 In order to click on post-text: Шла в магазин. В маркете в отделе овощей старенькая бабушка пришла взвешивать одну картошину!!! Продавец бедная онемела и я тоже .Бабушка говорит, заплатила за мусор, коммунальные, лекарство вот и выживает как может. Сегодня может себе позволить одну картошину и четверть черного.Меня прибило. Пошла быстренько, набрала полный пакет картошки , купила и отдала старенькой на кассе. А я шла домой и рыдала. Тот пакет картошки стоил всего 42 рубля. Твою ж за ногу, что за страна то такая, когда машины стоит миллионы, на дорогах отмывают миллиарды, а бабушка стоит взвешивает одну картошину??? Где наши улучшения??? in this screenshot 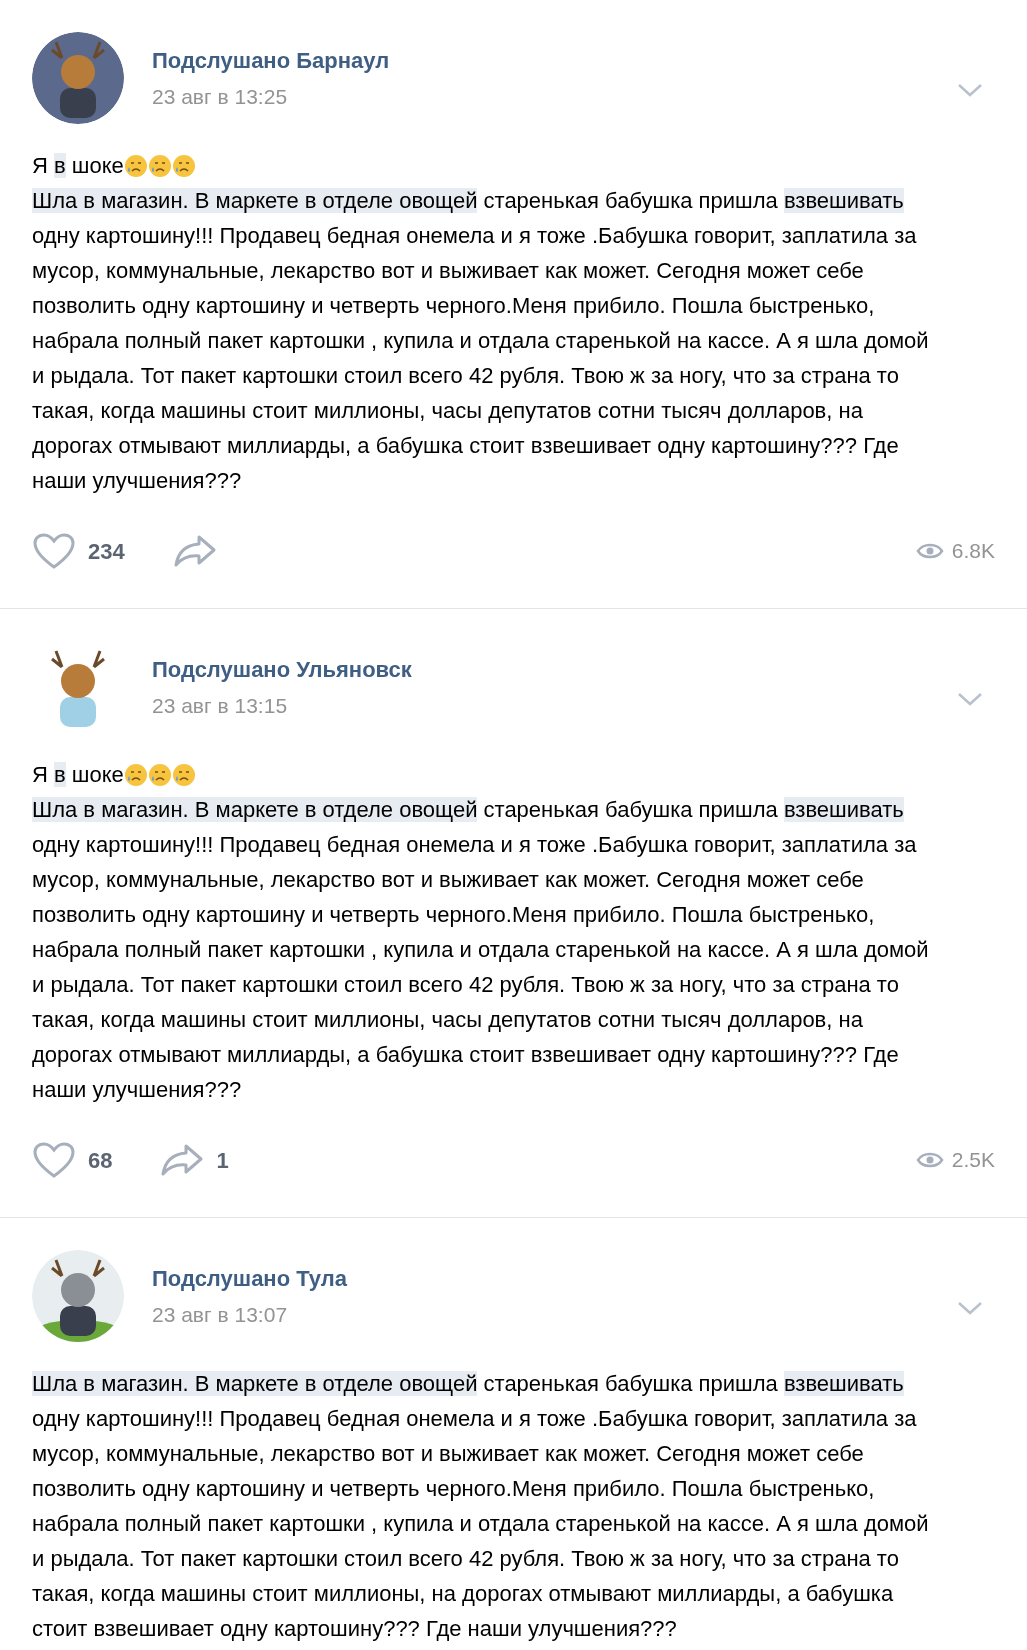, I will do `click(481, 1506)`.